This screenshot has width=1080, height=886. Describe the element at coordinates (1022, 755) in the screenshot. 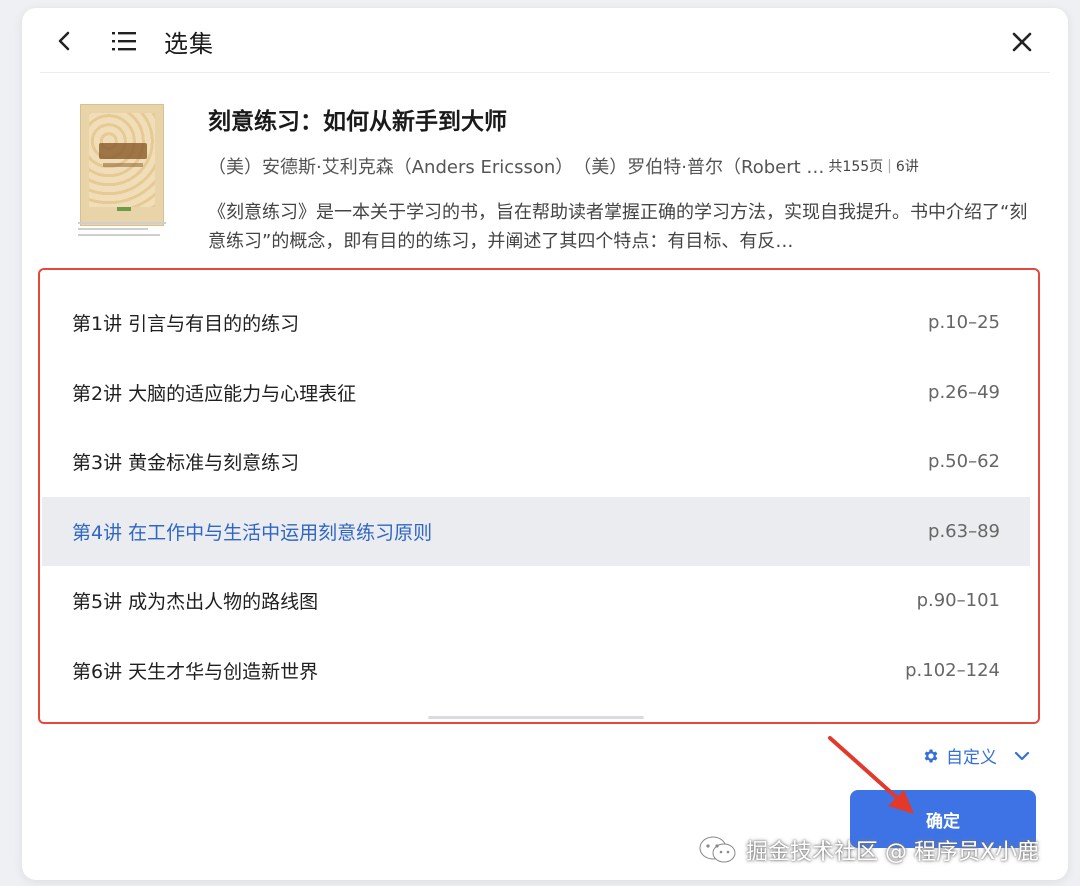

I see `chevron-down-icon` at that location.